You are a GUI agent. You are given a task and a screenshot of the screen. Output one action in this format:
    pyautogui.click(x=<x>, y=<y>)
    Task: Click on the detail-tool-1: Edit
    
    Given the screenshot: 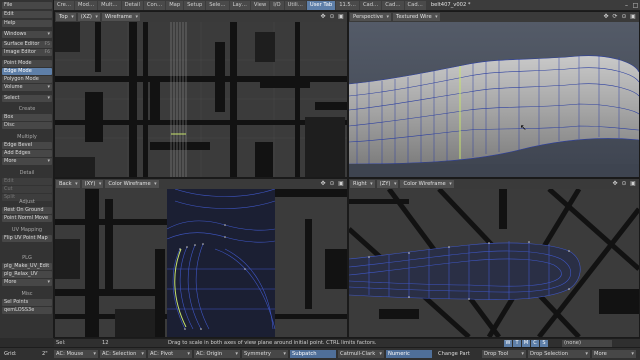 What is the action you would take?
    pyautogui.click(x=27, y=181)
    